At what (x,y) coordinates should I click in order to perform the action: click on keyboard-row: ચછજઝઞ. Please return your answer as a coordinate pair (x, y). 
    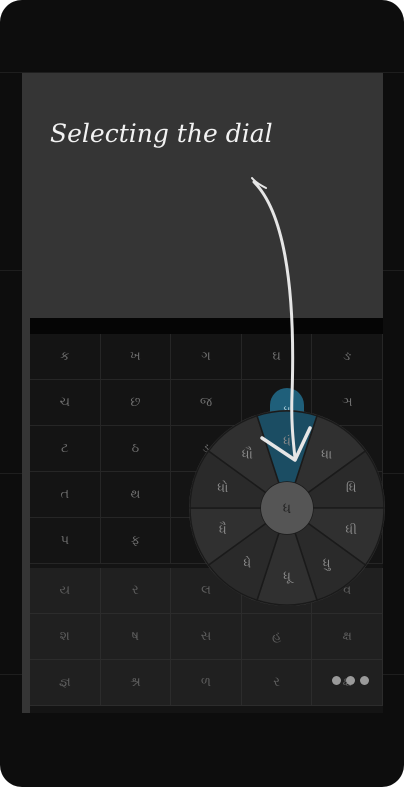
    Looking at the image, I should click on (206, 403).